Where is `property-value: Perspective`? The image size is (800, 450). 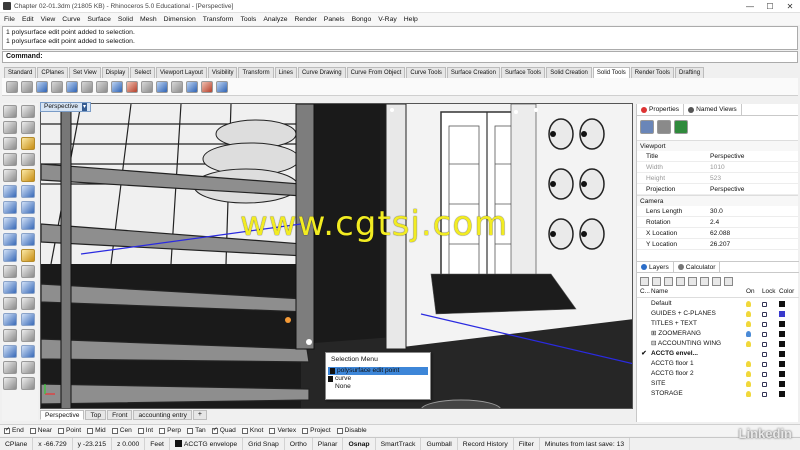
property-value: Perspective is located at coordinates (752, 189).